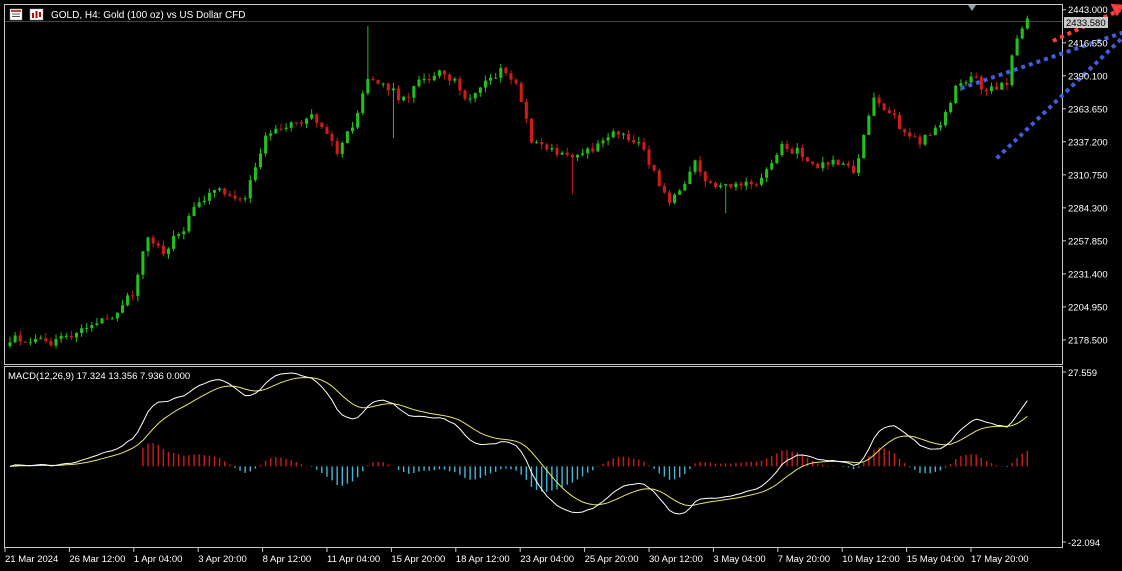 The height and width of the screenshot is (571, 1122). Describe the element at coordinates (1084, 543) in the screenshot. I see `macd-tick-bottom: -22.094` at that location.